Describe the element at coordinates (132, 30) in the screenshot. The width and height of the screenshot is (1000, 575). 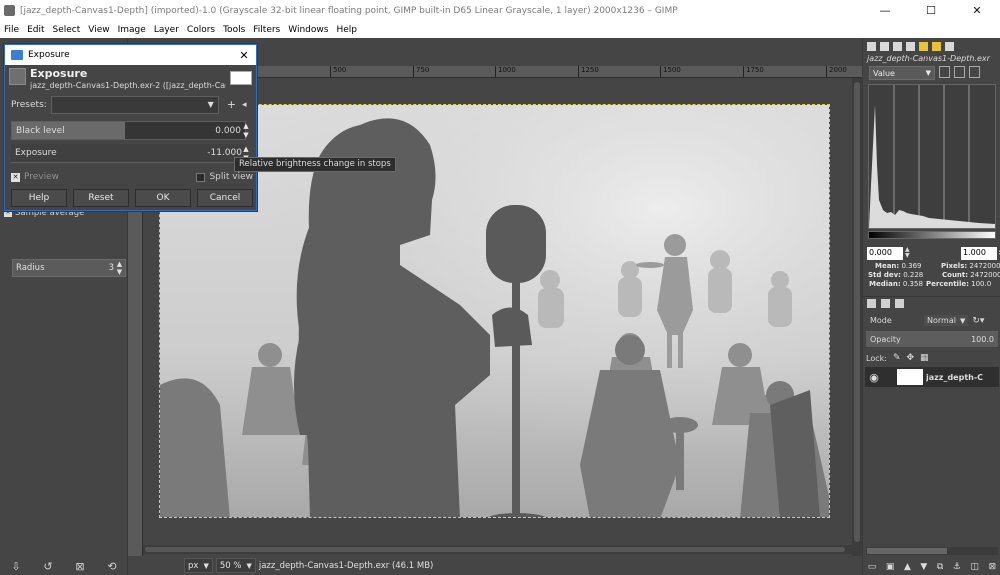
I see `menu-image: Image` at that location.